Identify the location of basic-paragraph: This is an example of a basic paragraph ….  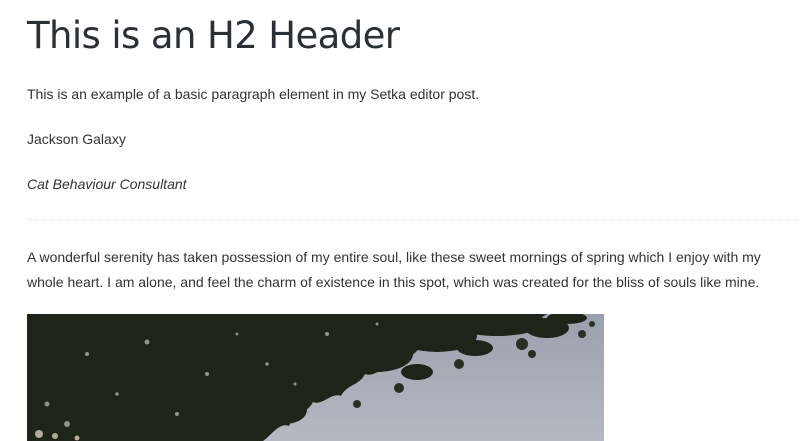
(253, 94).